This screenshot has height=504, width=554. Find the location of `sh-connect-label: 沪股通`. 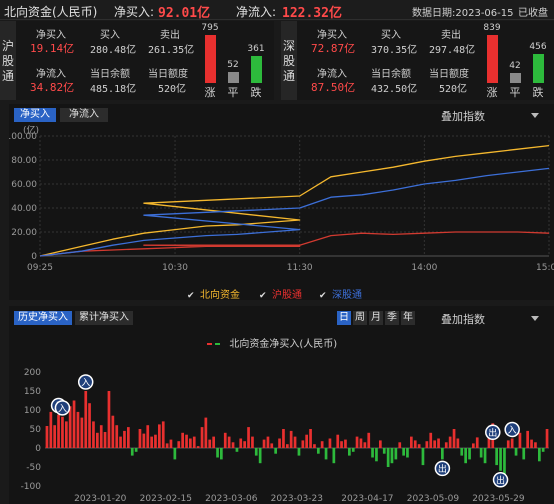

sh-connect-label: 沪股通 is located at coordinates (8, 60).